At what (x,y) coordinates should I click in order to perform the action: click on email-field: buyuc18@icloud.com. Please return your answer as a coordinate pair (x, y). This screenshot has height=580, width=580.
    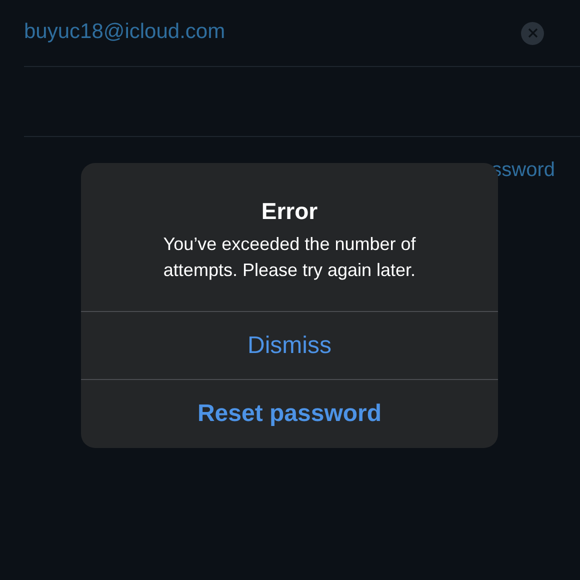
    Looking at the image, I should click on (272, 32).